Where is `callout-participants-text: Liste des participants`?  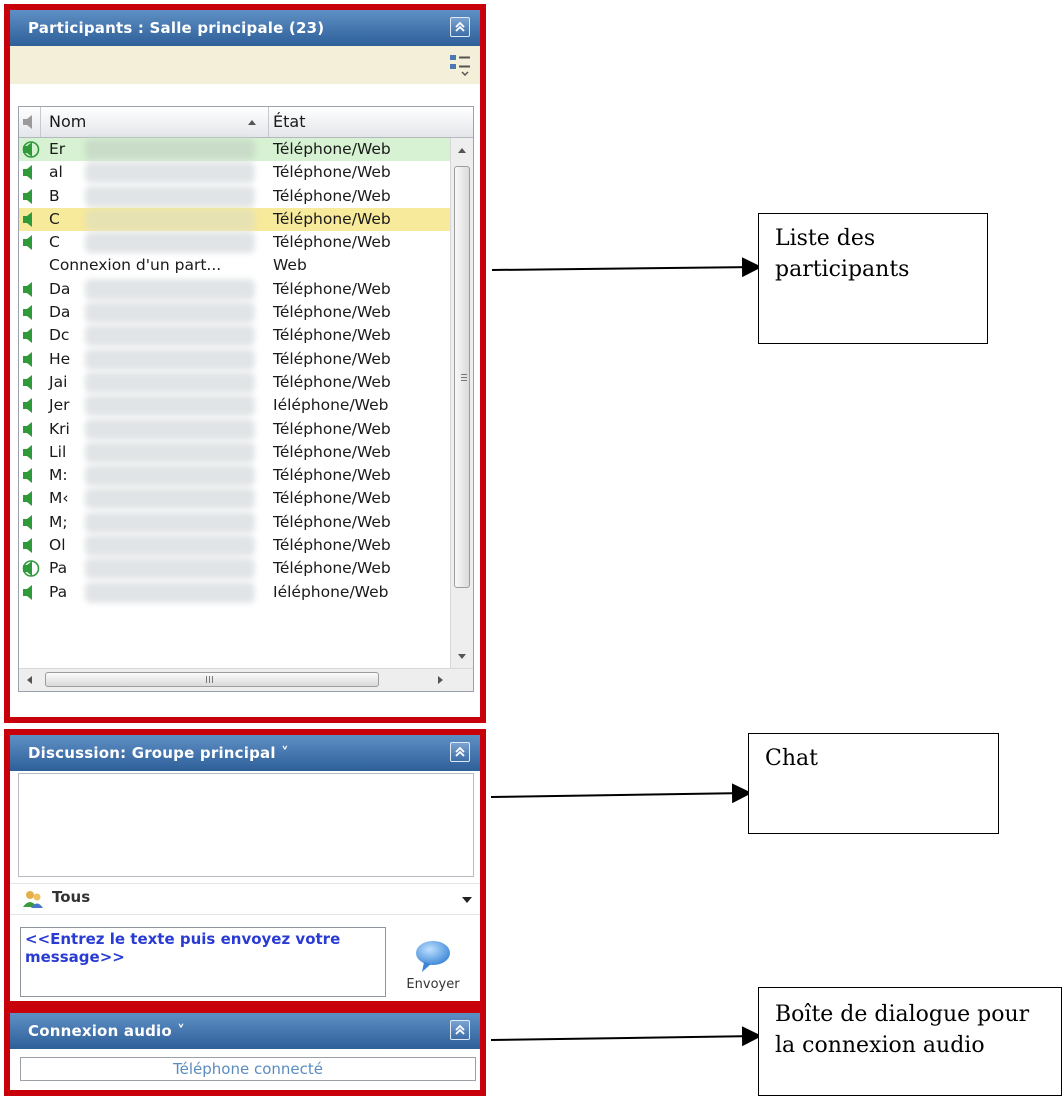
callout-participants-text: Liste des participants is located at coordinates (842, 254).